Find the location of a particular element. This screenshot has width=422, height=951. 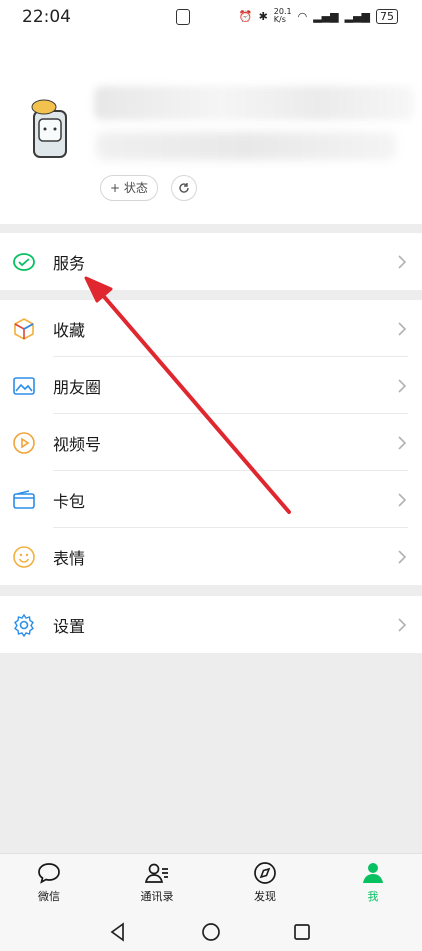

tab-label-contacts: 通讯录 is located at coordinates (157, 896).